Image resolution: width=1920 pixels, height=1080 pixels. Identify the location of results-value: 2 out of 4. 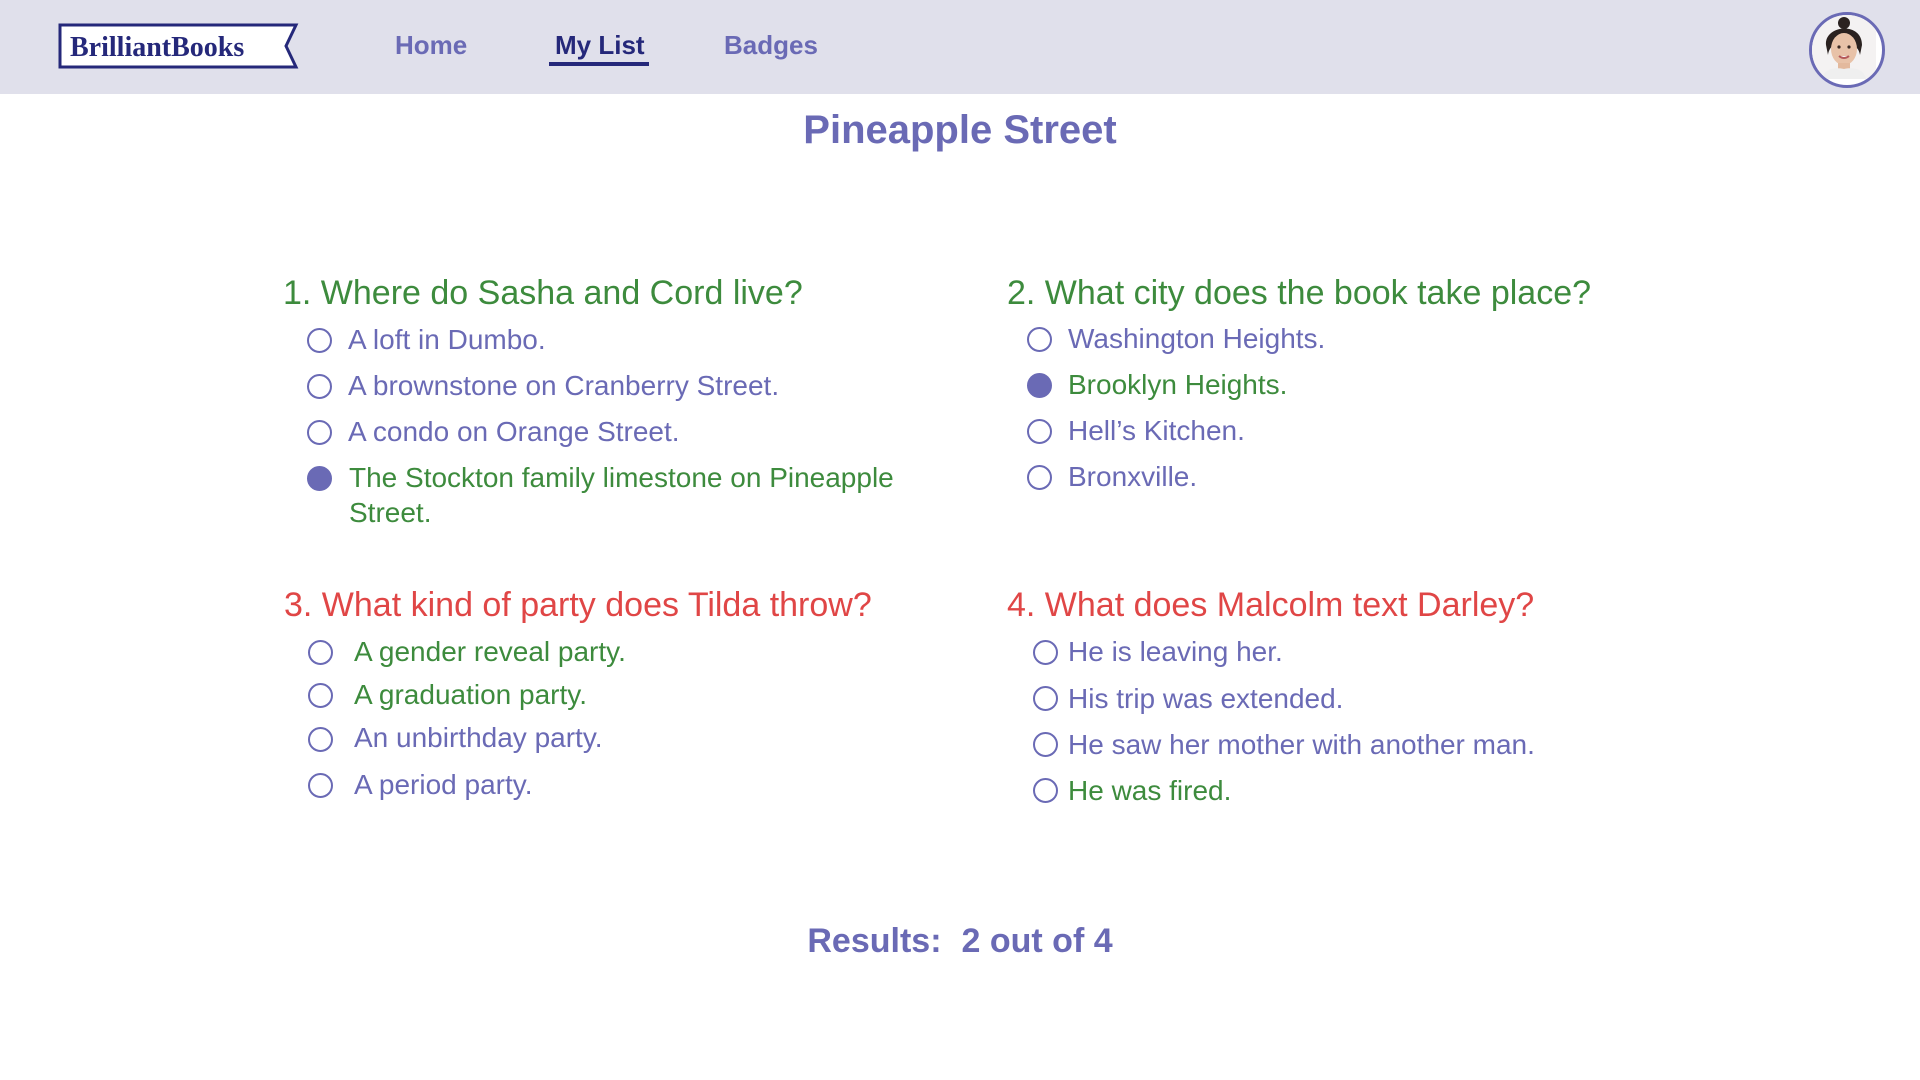
(1037, 941).